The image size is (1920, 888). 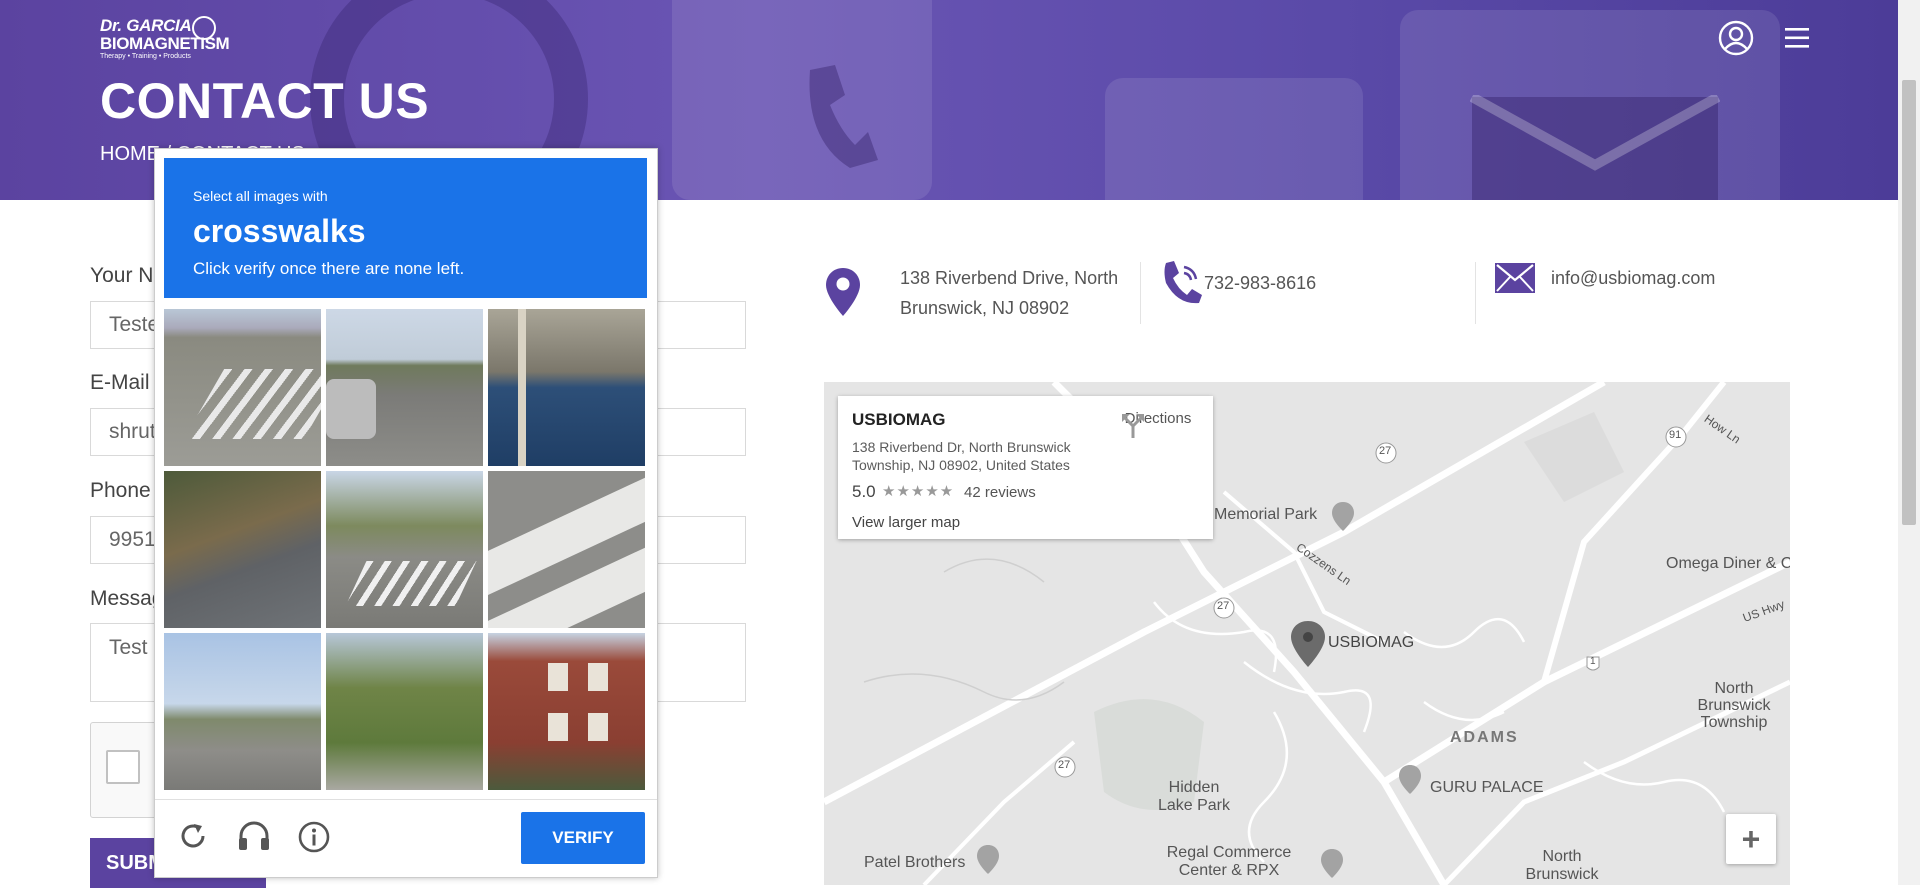 I want to click on email-envelope-icon, so click(x=1515, y=278).